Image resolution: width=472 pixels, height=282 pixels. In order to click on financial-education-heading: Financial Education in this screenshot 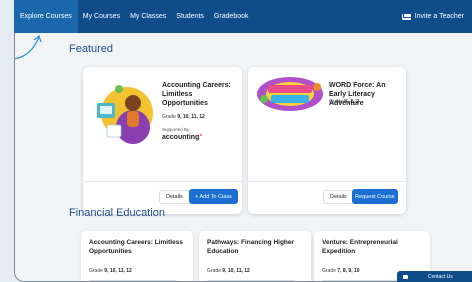, I will do `click(117, 213)`.